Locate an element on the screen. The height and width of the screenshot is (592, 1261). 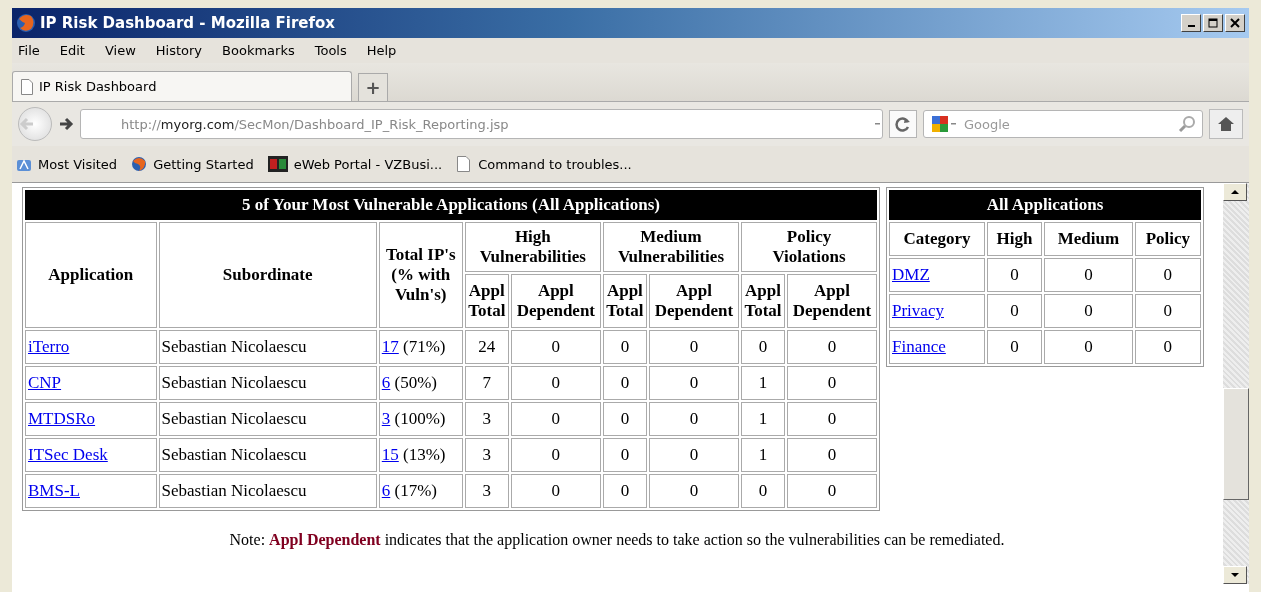
application-link: iTerro is located at coordinates (49, 346).